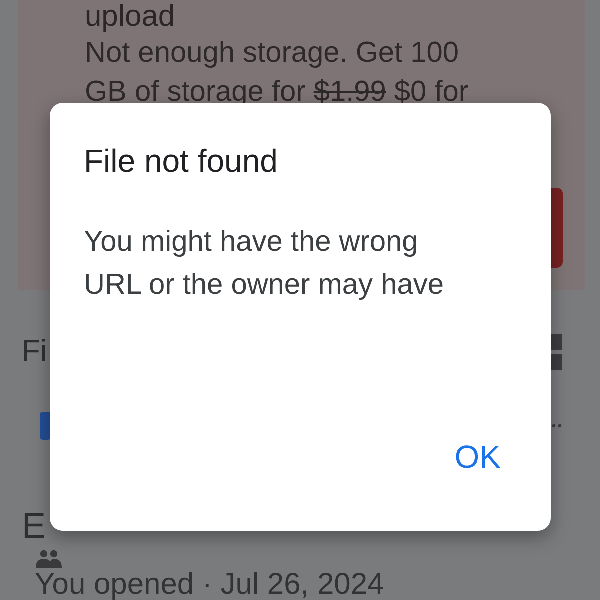 The height and width of the screenshot is (600, 600). What do you see at coordinates (49, 559) in the screenshot?
I see `shared-people-icon` at bounding box center [49, 559].